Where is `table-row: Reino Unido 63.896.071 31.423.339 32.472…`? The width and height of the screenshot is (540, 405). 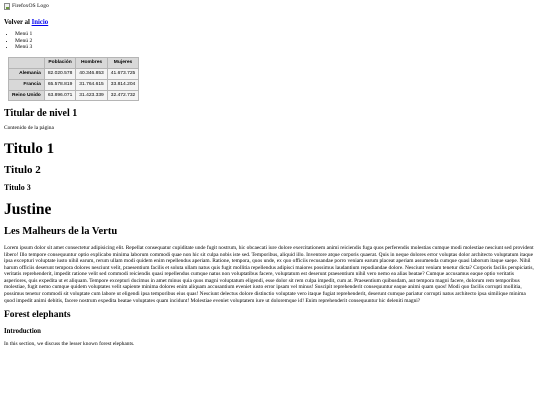 table-row: Reino Unido 63.896.071 31.423.339 32.472… is located at coordinates (74, 95).